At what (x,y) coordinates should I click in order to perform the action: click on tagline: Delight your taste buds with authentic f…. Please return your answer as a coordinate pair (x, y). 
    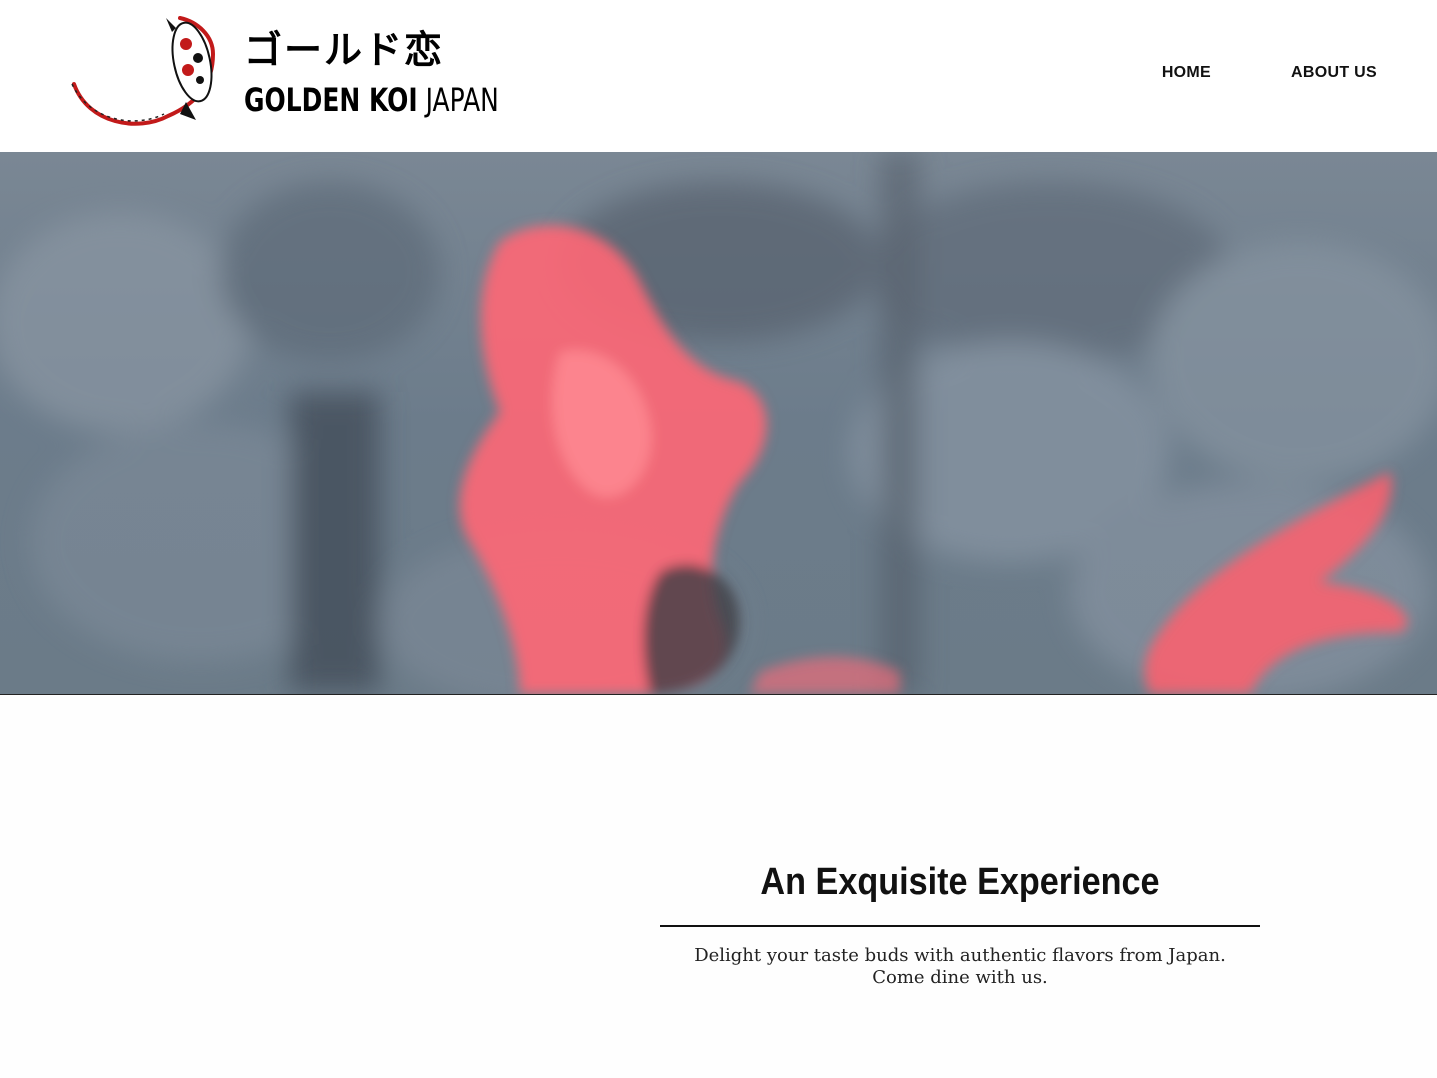
    Looking at the image, I should click on (960, 966).